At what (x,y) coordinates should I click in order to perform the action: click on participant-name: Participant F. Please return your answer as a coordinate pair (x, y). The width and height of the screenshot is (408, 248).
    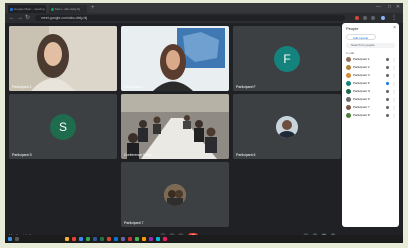
    Looking at the image, I should click on (246, 87).